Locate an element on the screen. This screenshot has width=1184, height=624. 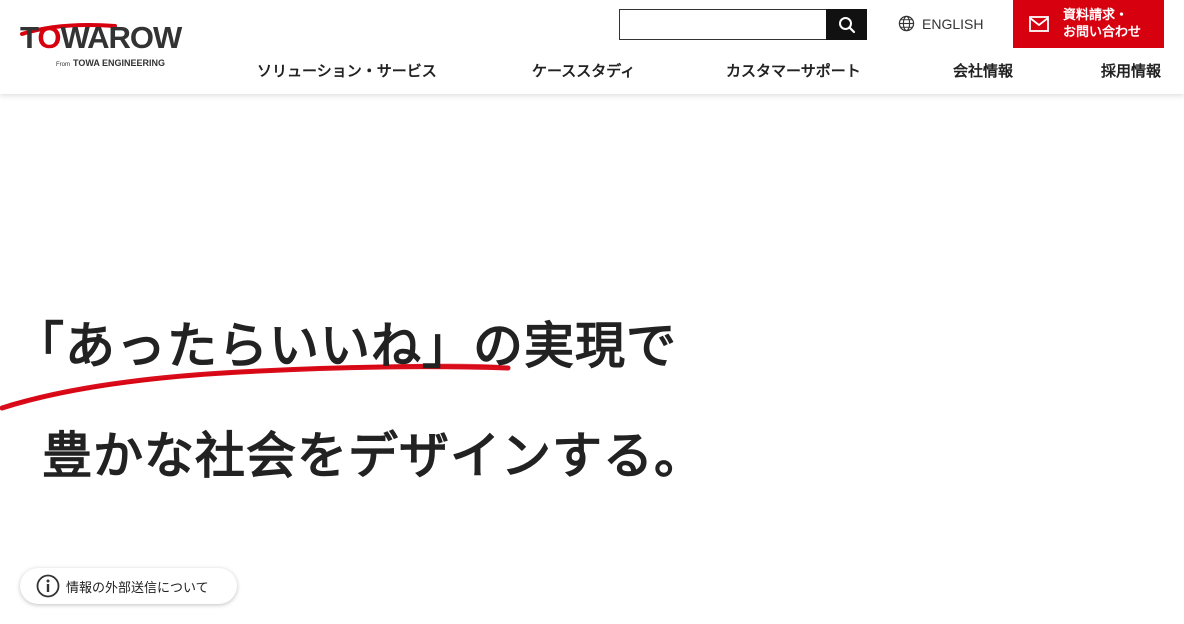
nav-item-company: 会社情報 is located at coordinates (983, 70).